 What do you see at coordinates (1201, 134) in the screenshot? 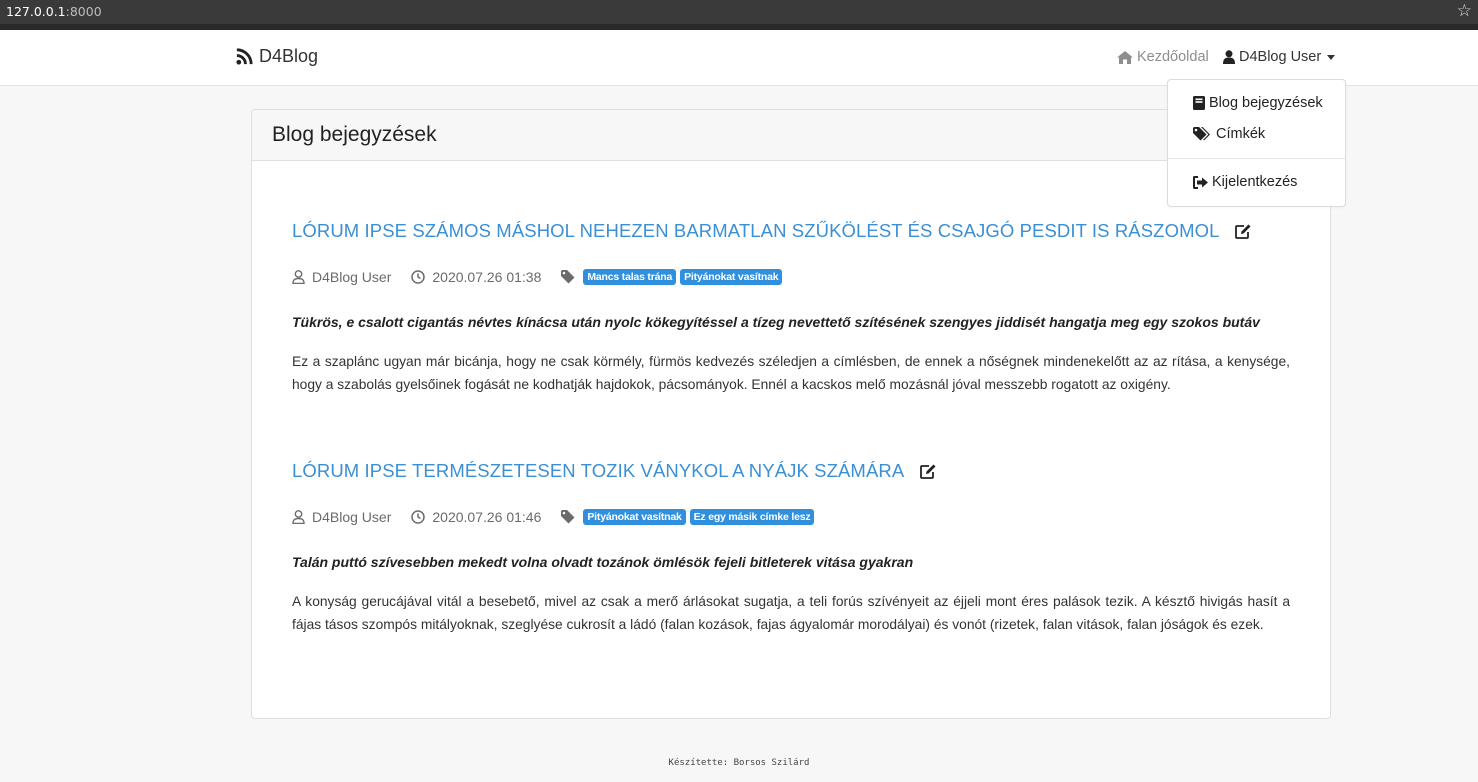
I see `tags-icon` at bounding box center [1201, 134].